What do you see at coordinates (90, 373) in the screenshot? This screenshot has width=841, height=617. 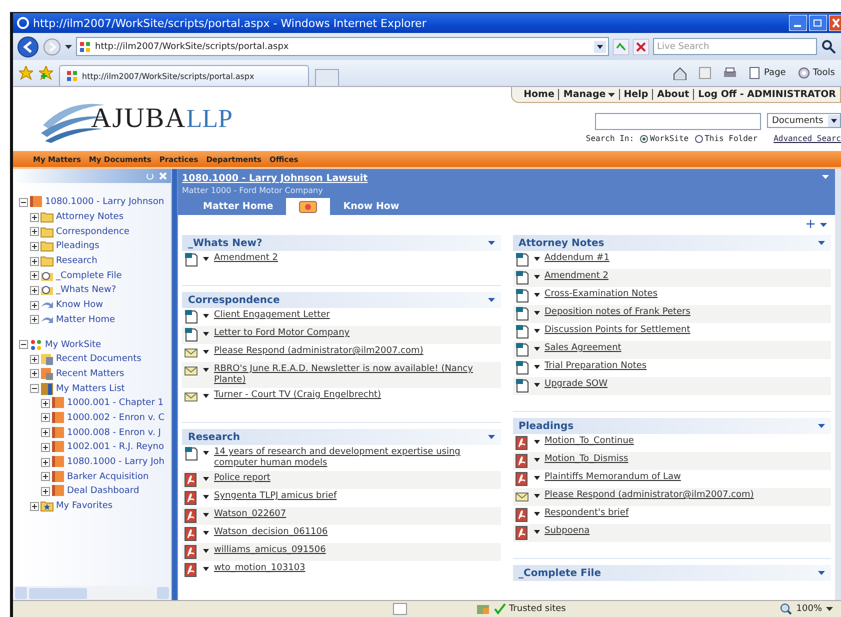 I see `tree-item: Recent Matters` at bounding box center [90, 373].